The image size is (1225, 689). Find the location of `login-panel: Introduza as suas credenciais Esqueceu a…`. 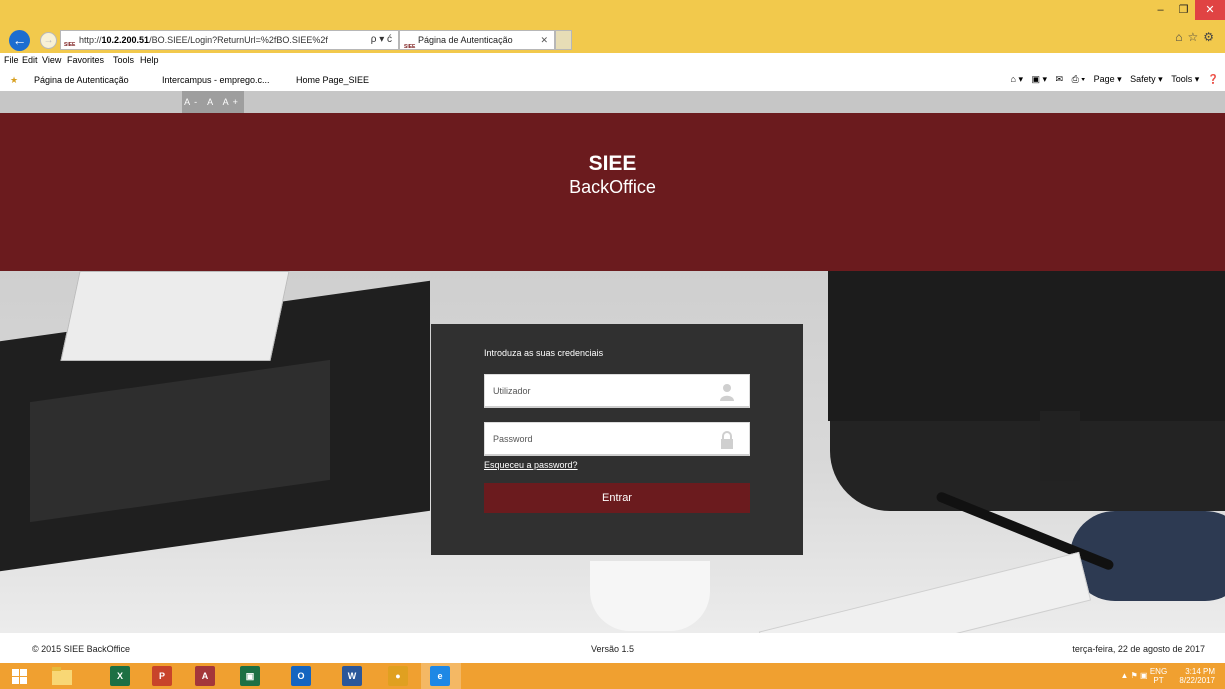

login-panel: Introduza as suas credenciais Esqueceu a… is located at coordinates (617, 439).